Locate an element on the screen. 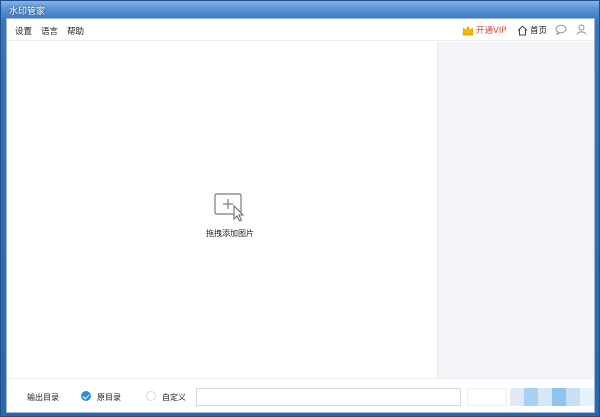 The image size is (600, 417). menu-settings: 设置 is located at coordinates (23, 31).